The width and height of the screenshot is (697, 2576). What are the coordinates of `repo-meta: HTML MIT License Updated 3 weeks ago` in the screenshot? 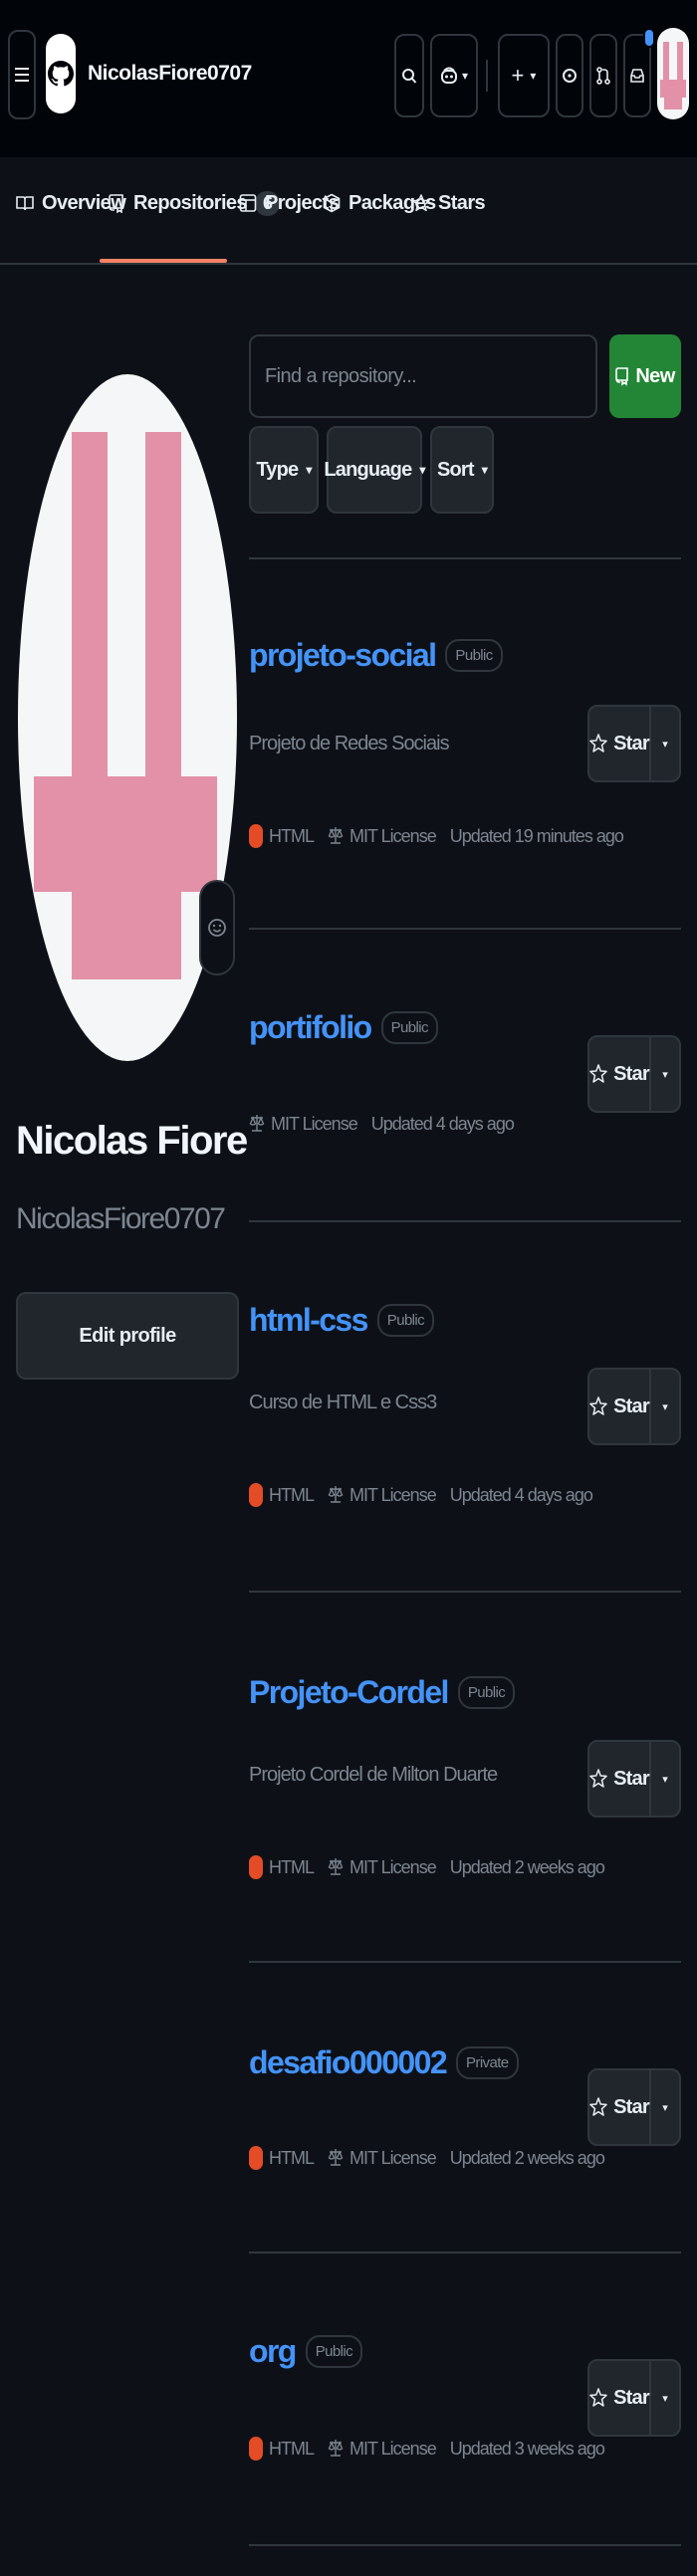 It's located at (427, 2449).